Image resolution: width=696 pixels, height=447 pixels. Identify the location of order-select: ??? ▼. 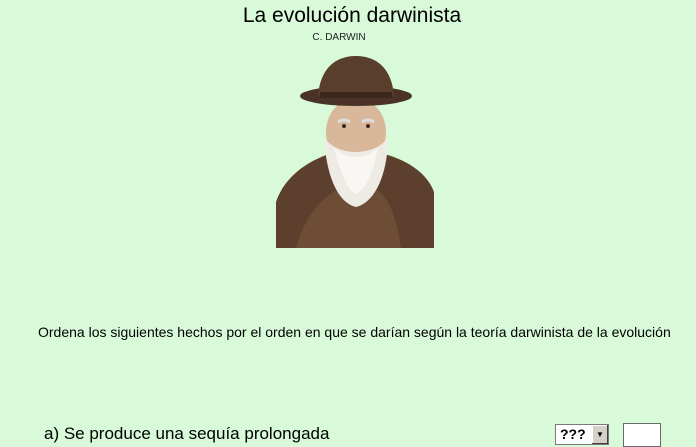
(582, 434).